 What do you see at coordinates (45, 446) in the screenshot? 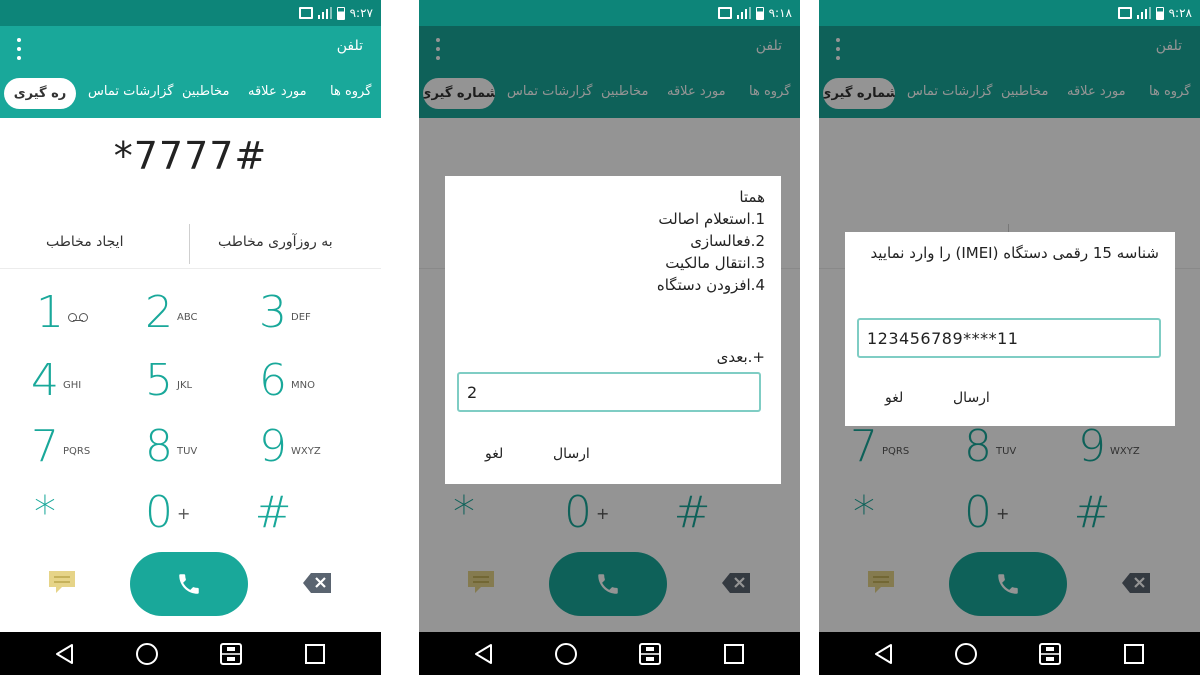
I see `key-digit: 7` at bounding box center [45, 446].